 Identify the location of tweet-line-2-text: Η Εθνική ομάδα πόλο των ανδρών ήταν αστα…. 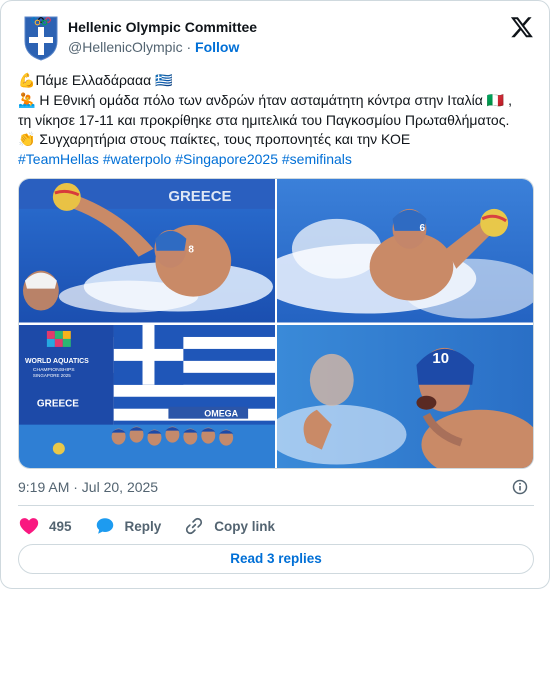
(261, 100).